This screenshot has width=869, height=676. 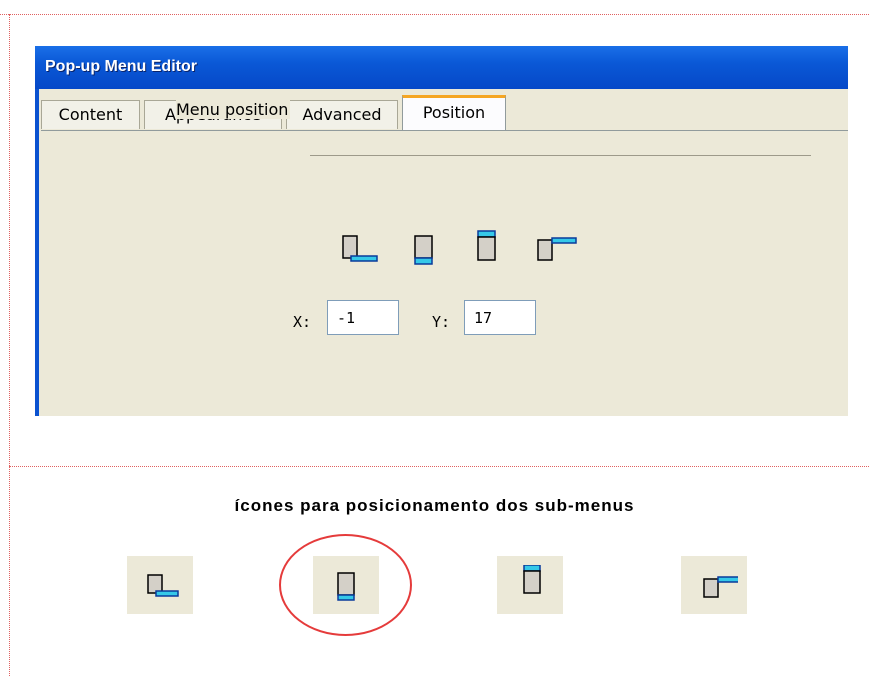 What do you see at coordinates (90, 114) in the screenshot?
I see `tab-content: Content` at bounding box center [90, 114].